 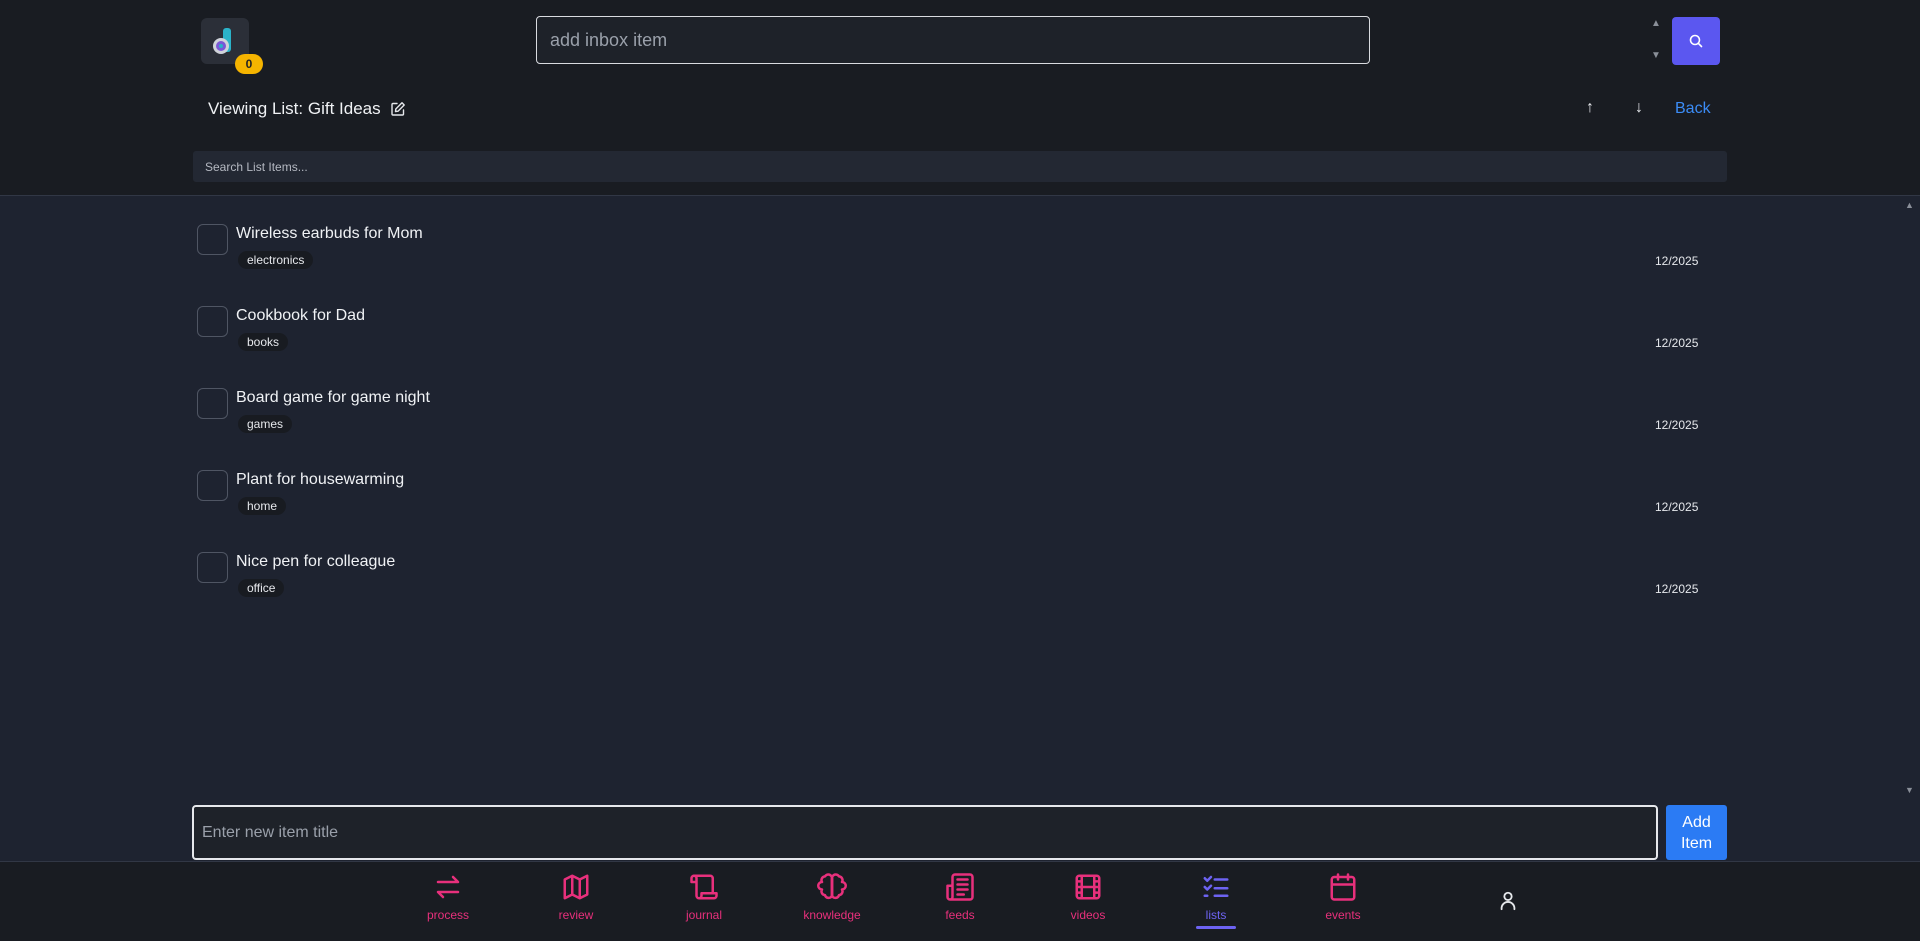 I want to click on list-item: Board game for game night games 12/2025, so click(x=960, y=421).